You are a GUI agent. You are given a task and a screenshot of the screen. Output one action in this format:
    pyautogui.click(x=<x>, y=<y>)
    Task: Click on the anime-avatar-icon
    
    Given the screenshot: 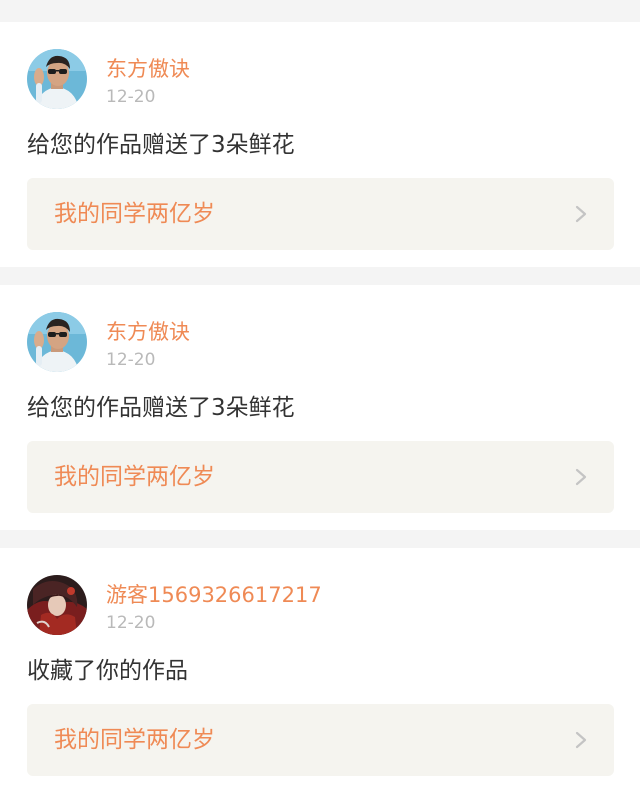 What is the action you would take?
    pyautogui.click(x=57, y=605)
    